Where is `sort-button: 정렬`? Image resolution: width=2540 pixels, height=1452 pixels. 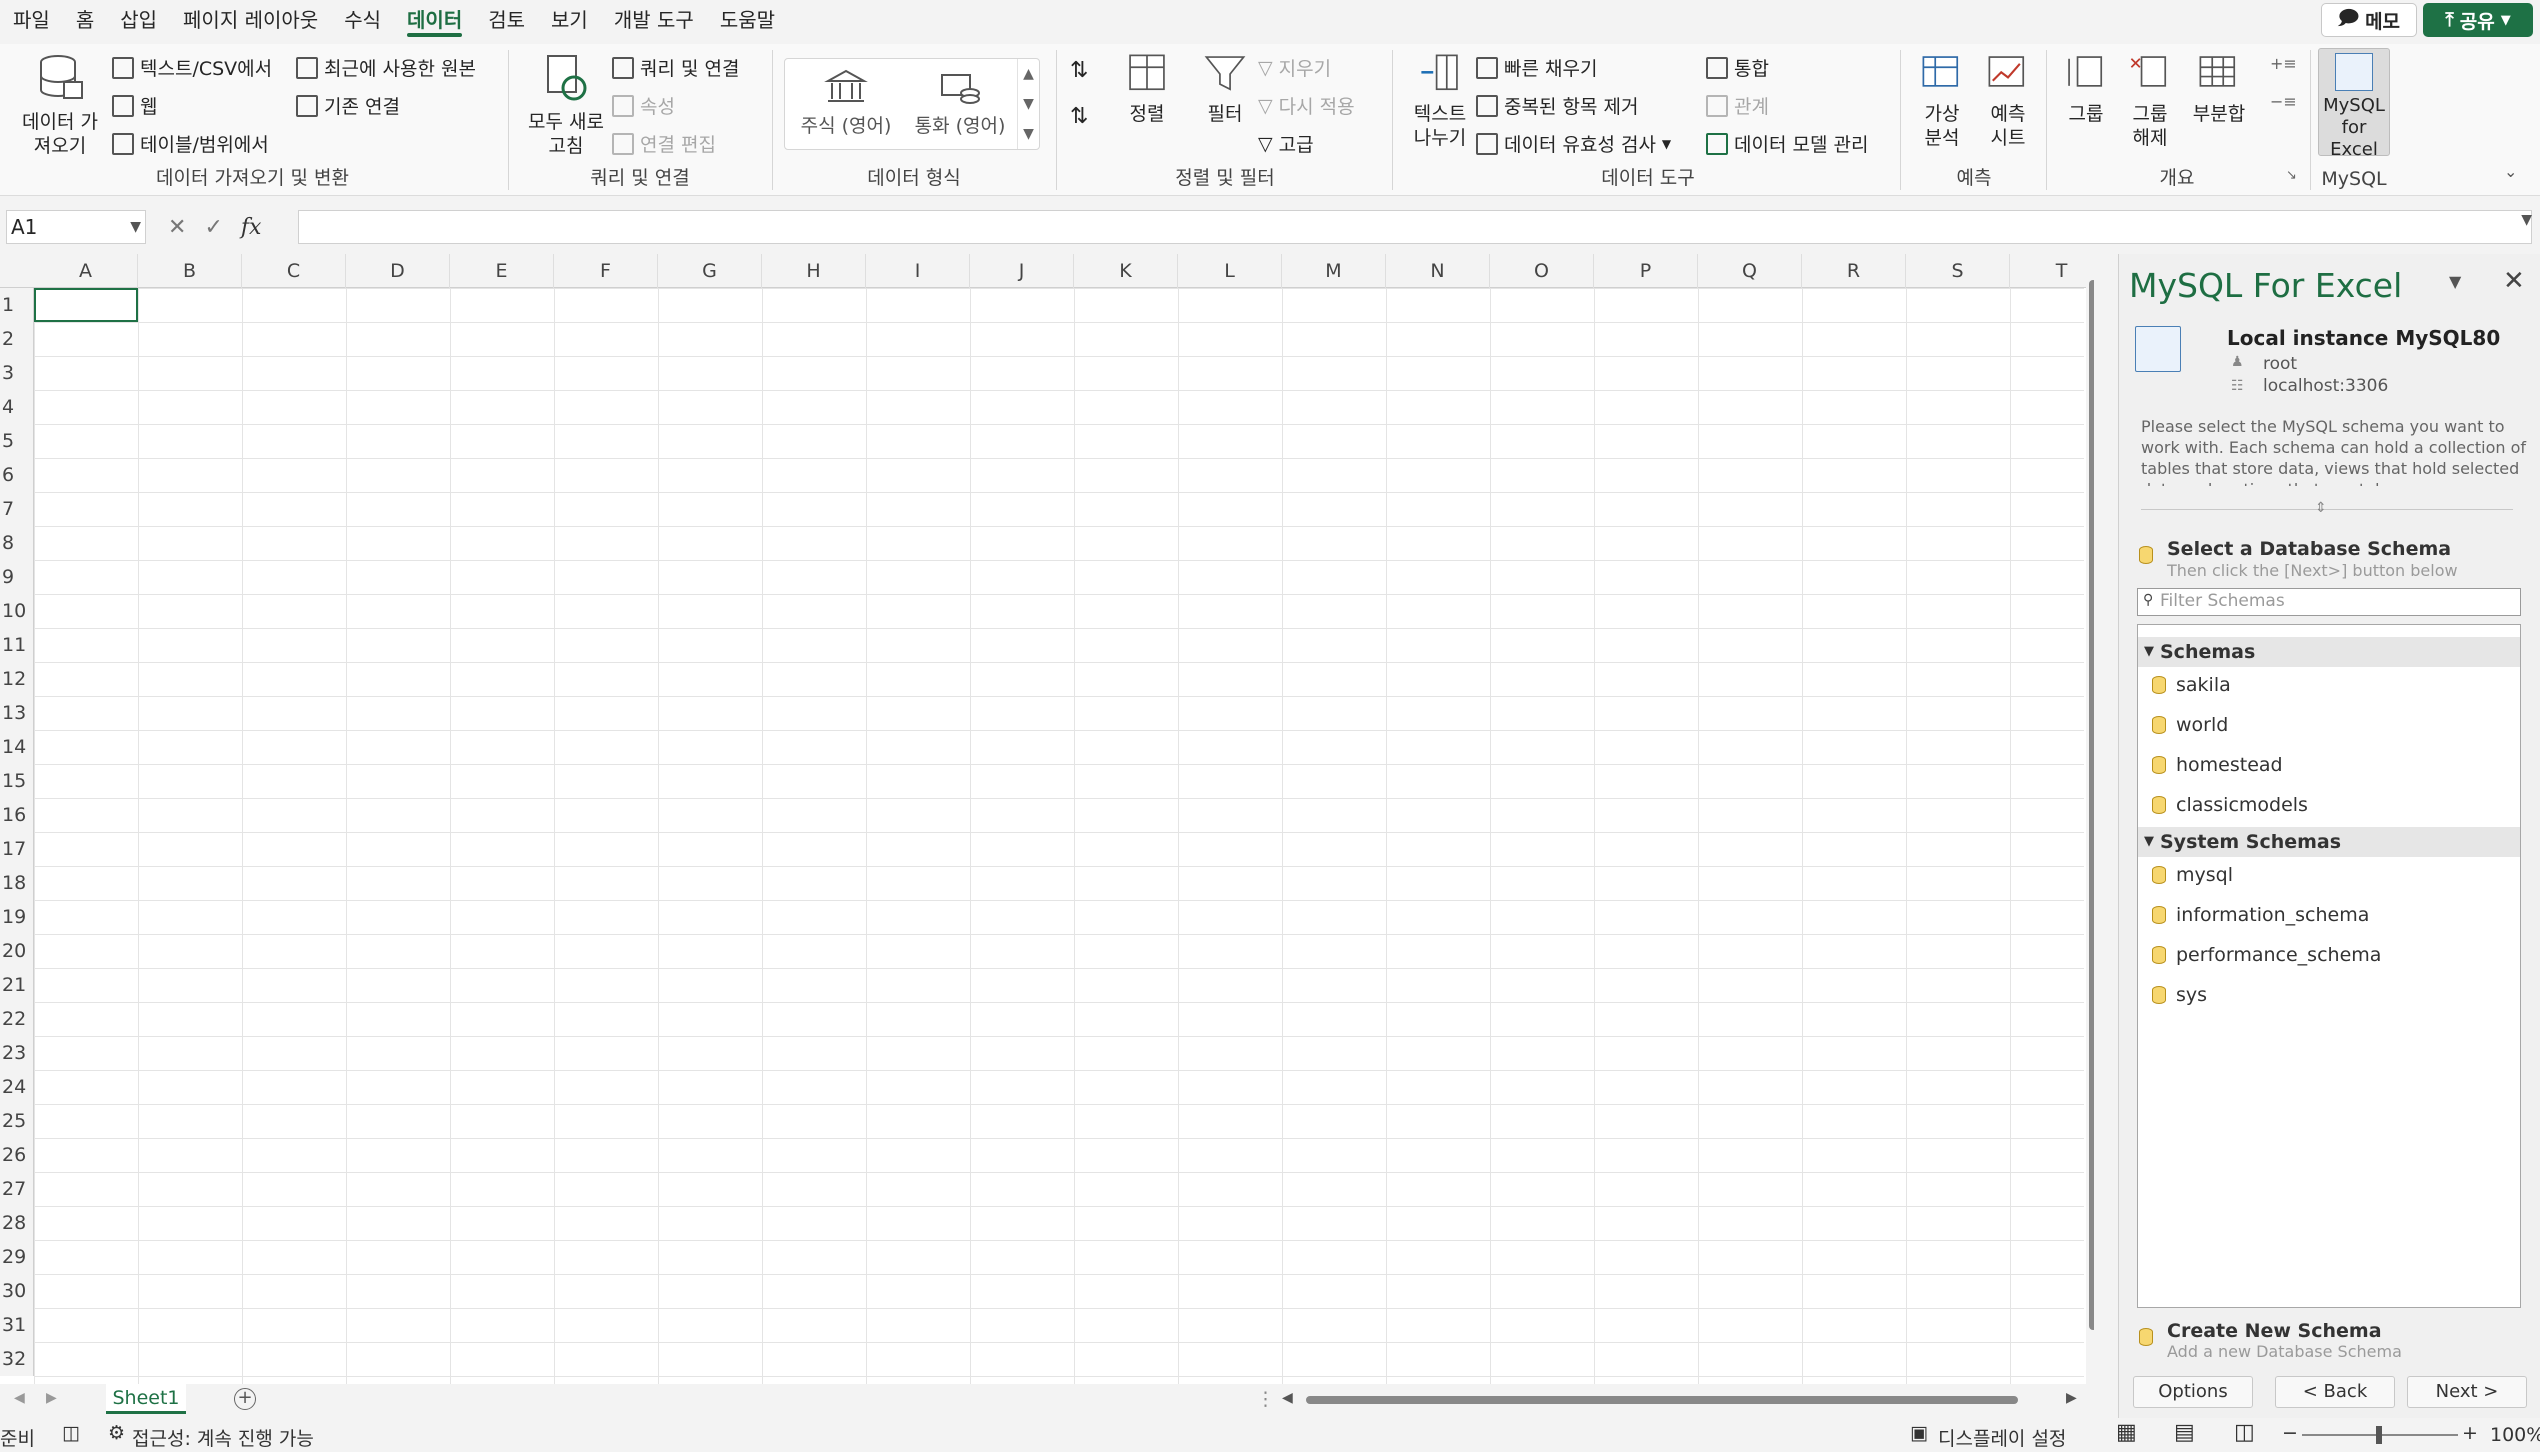 sort-button: 정렬 is located at coordinates (1147, 89).